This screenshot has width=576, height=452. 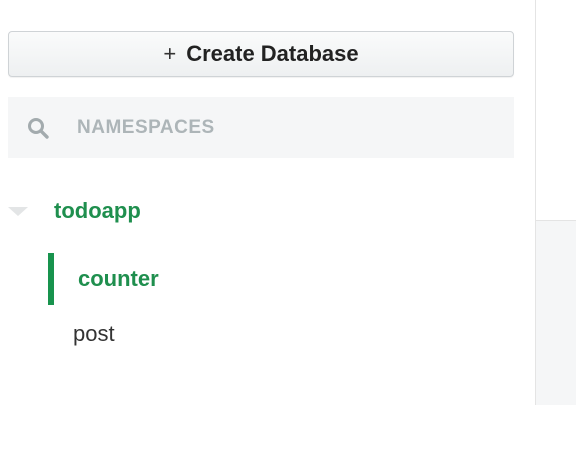 I want to click on active-indicator, so click(x=51, y=279).